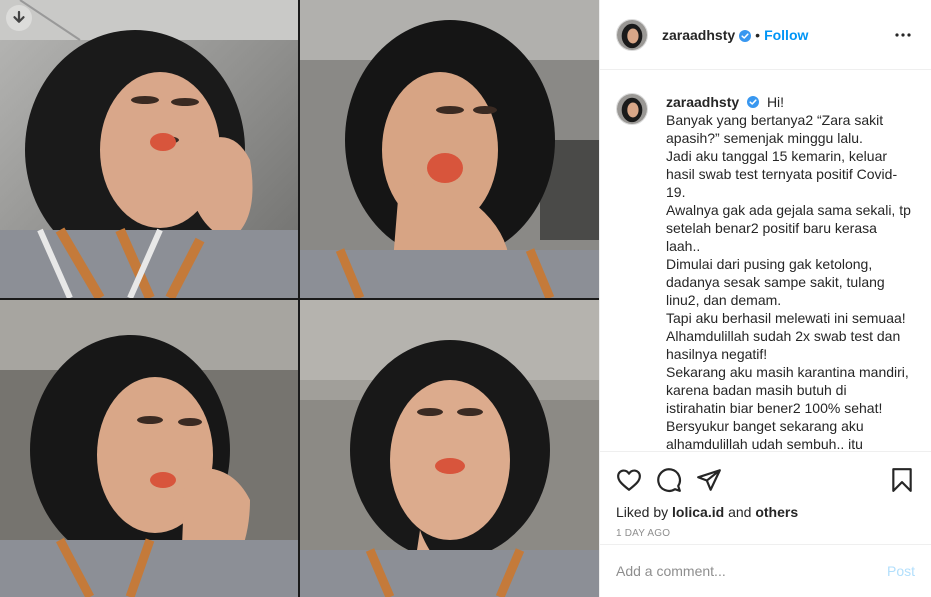  I want to click on heart-icon, so click(629, 480).